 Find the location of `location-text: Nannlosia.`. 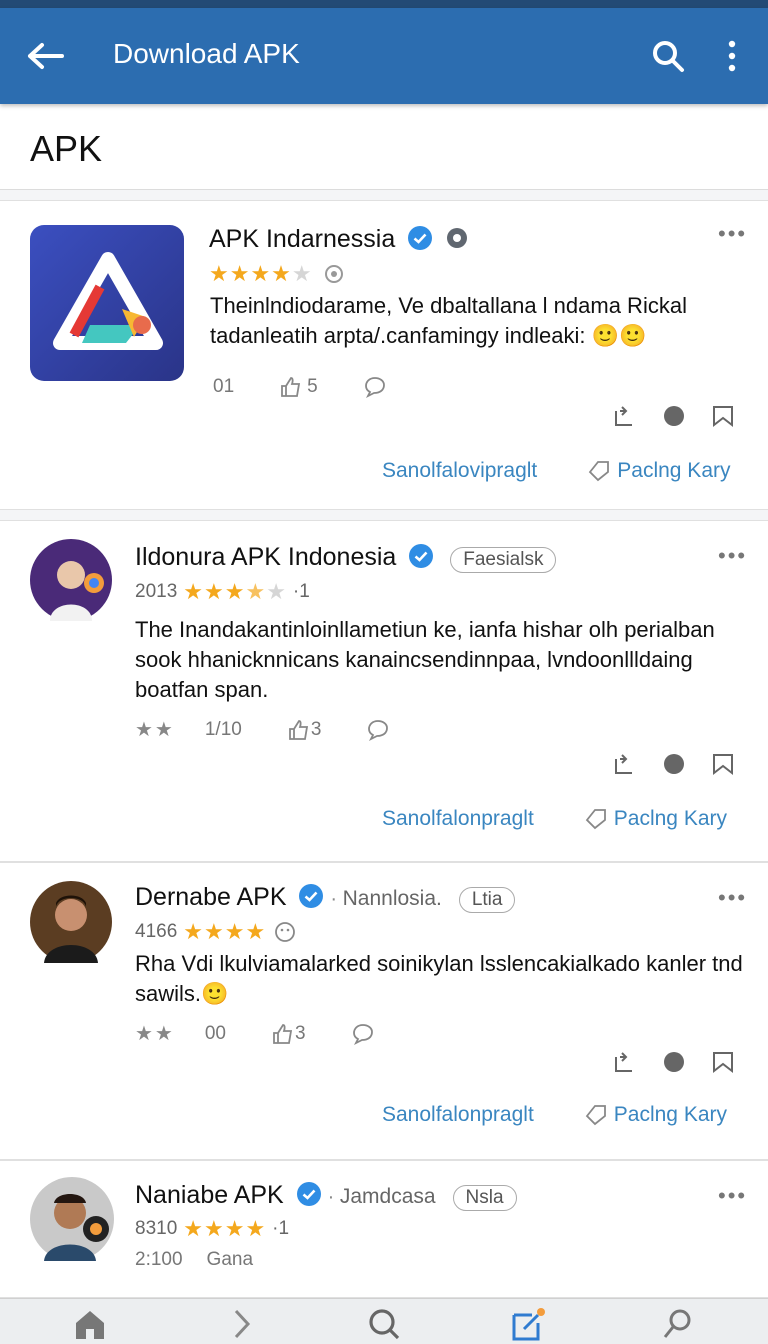

location-text: Nannlosia. is located at coordinates (392, 898).